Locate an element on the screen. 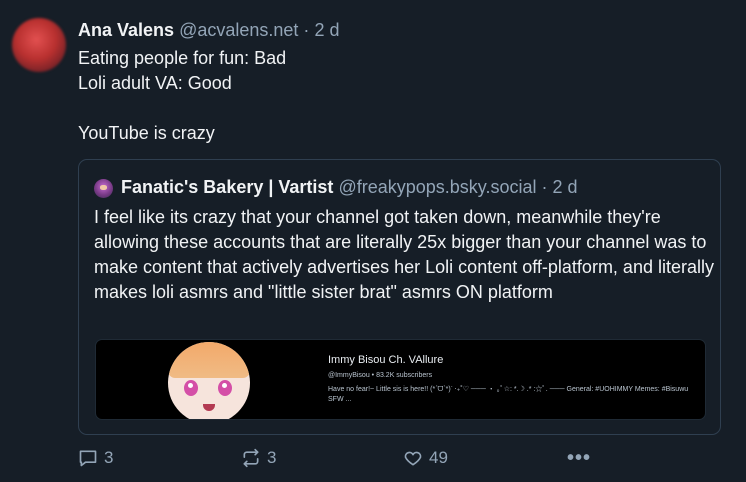 The image size is (746, 482). author-avatar is located at coordinates (39, 45).